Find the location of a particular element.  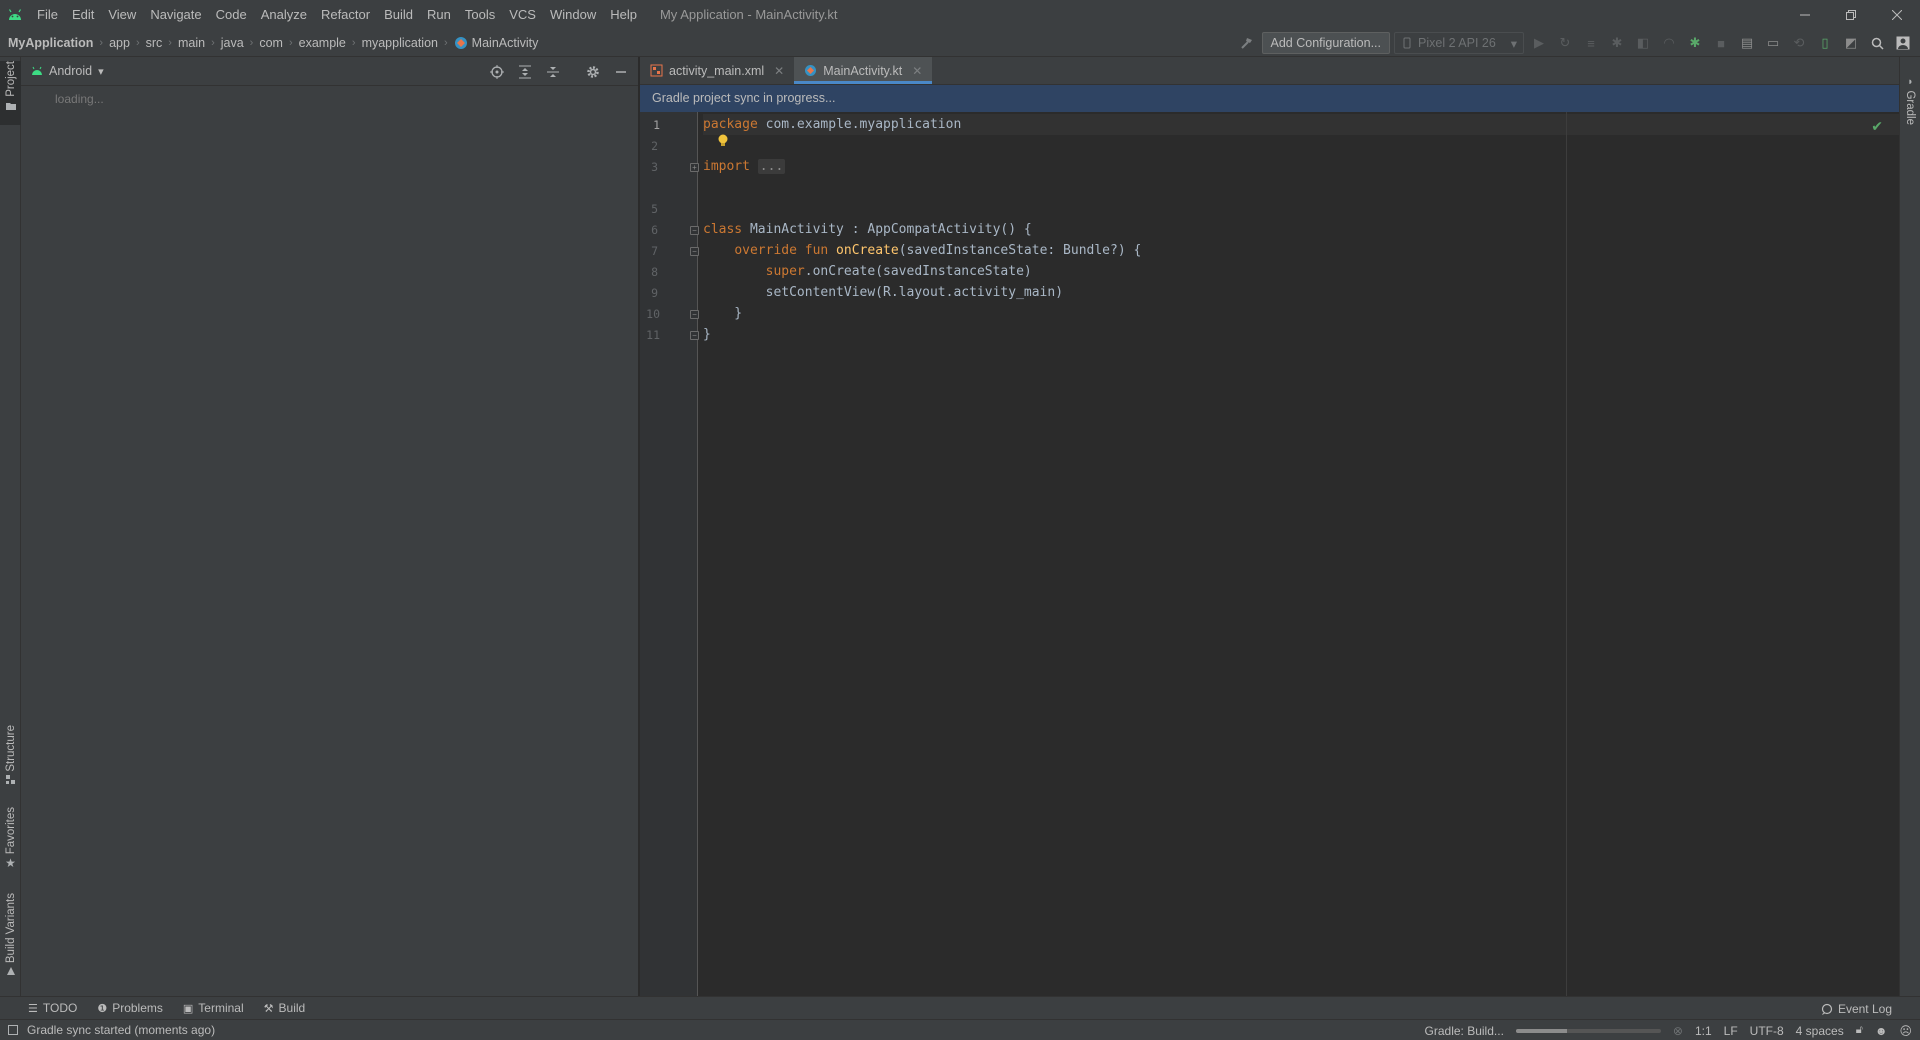

breadcrumb-com: com is located at coordinates (271, 43).